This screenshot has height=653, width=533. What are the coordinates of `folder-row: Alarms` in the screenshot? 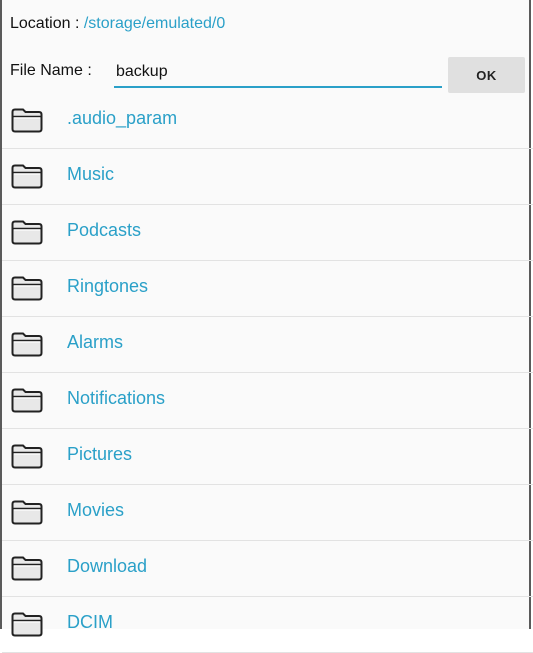 It's located at (267, 345).